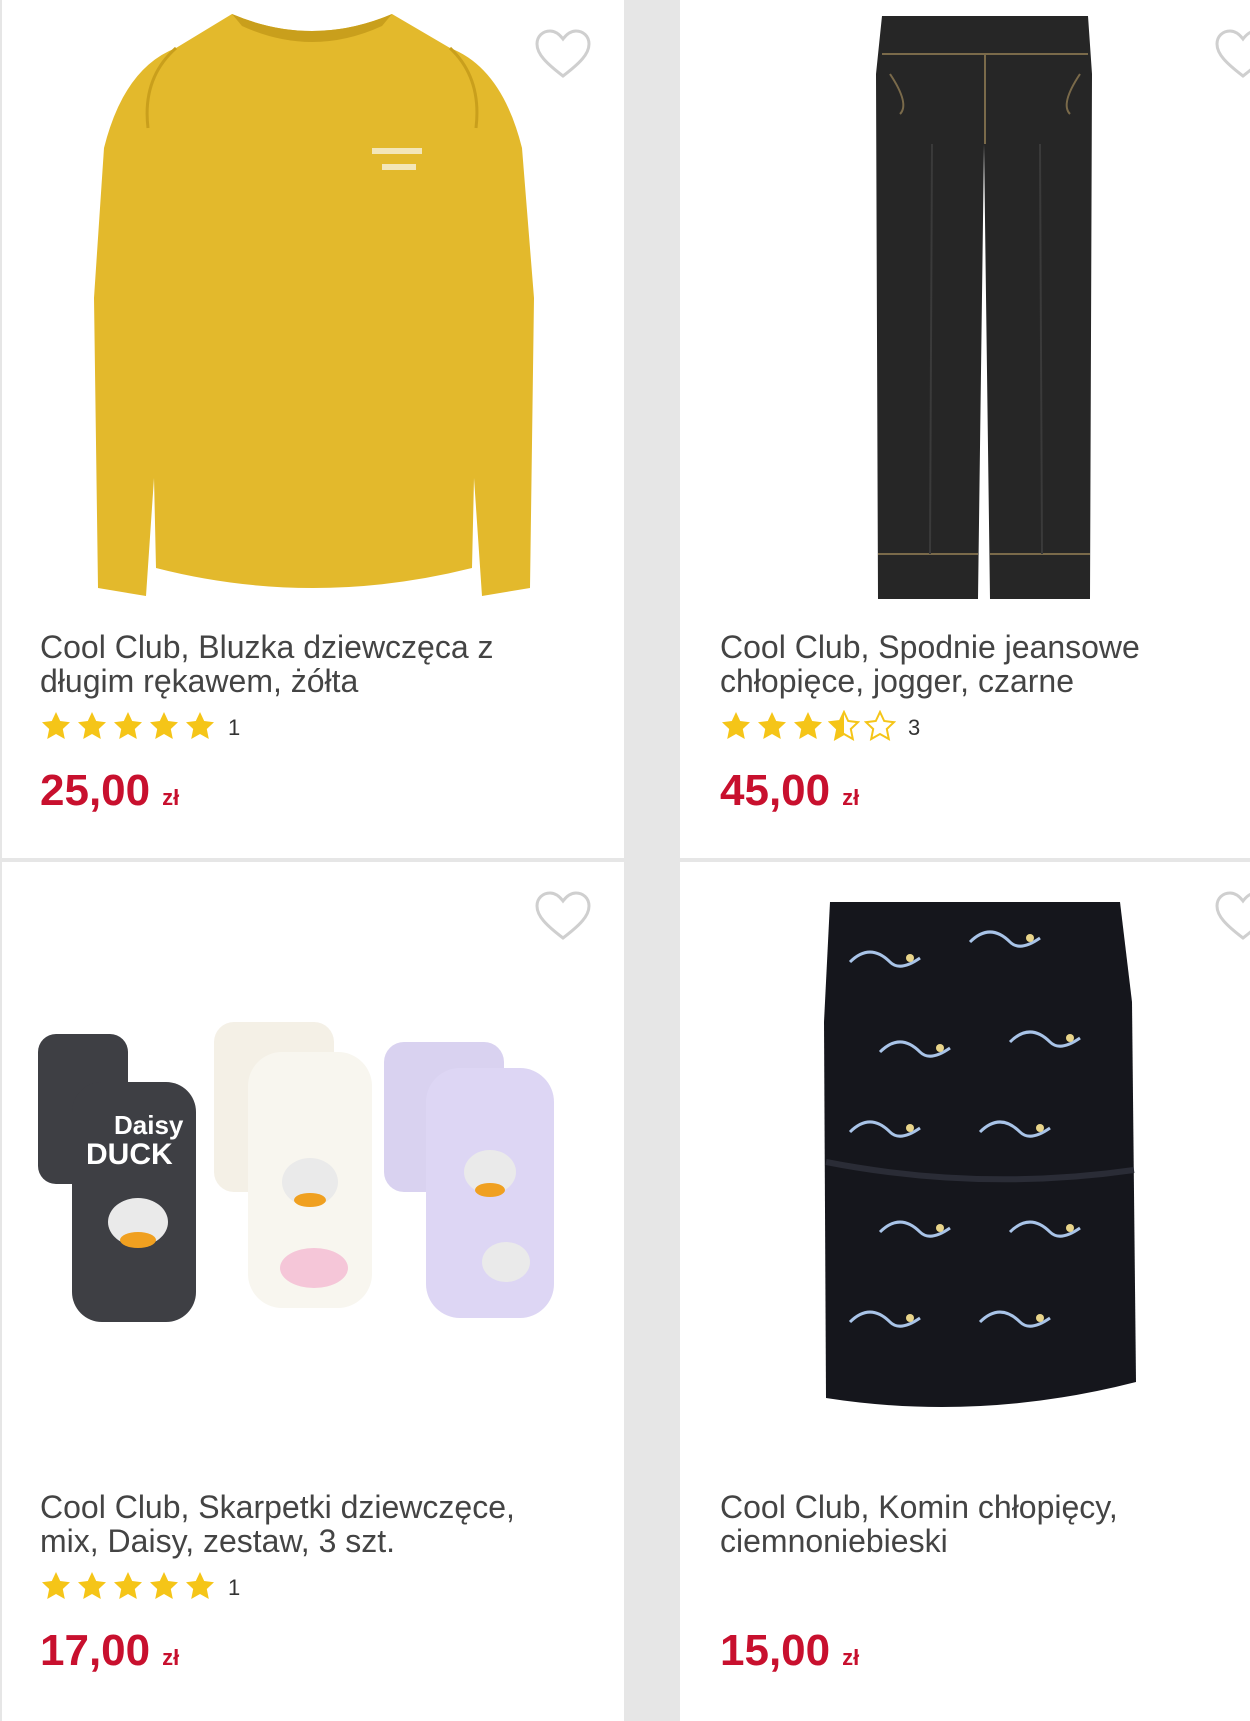 This screenshot has width=1250, height=1721. Describe the element at coordinates (95, 790) in the screenshot. I see `price-amount: 25,00` at that location.